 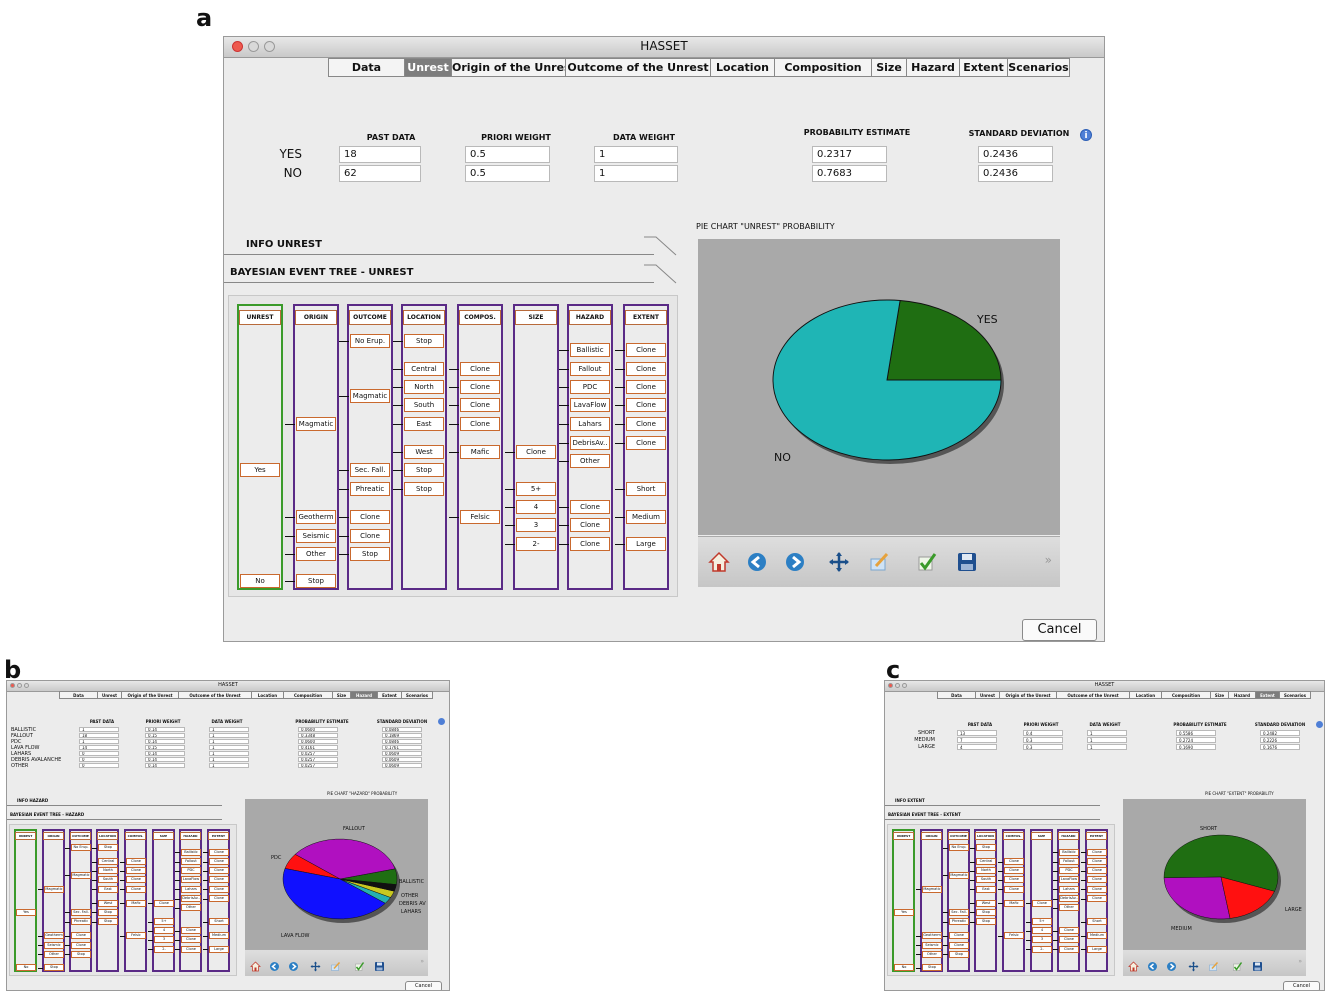 I want to click on field-priori-large: 0.3, so click(x=1043, y=747).